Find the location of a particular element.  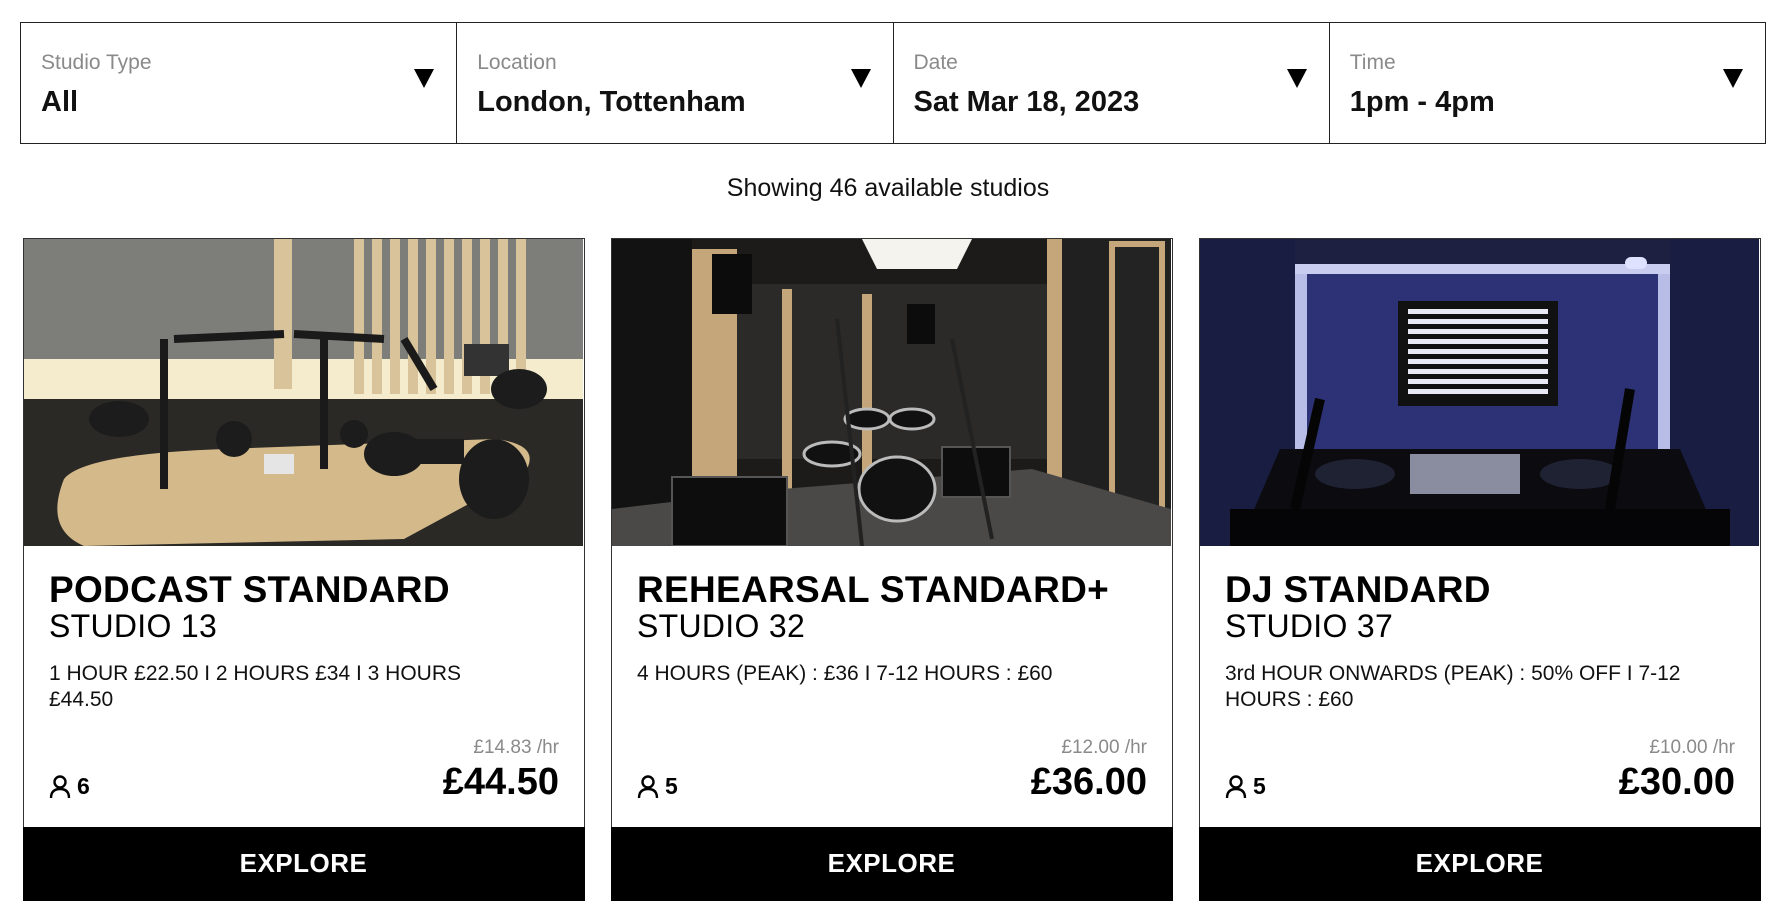

studio-photo-dj is located at coordinates (1479, 392).